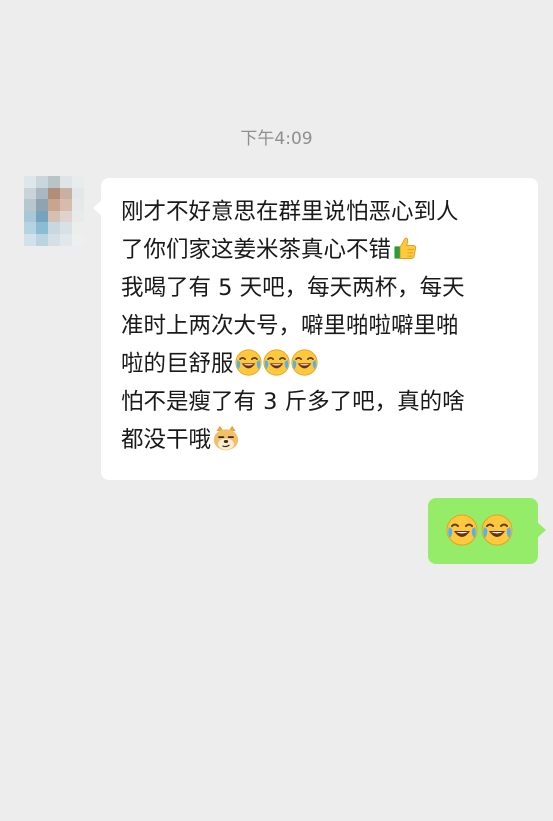 Image resolution: width=553 pixels, height=821 pixels. I want to click on message-text: 都没干哦, so click(166, 440).